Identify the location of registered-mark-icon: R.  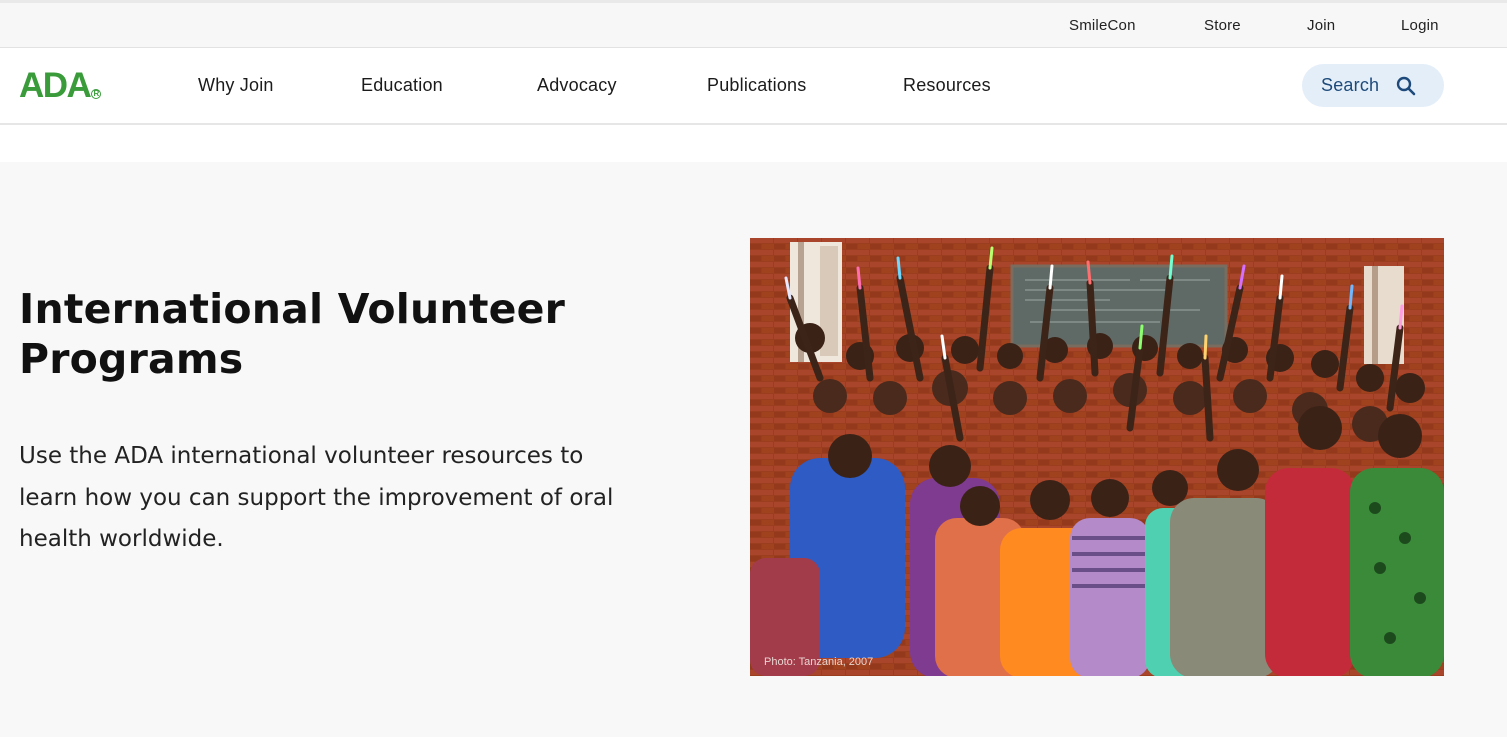
(96, 94).